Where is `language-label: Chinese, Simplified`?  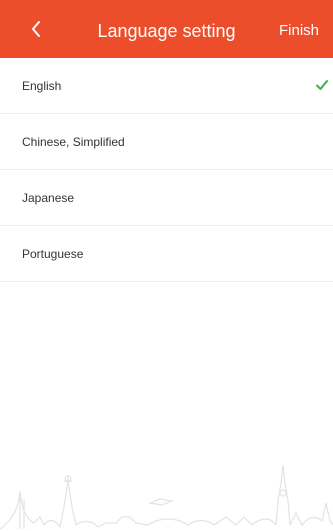 language-label: Chinese, Simplified is located at coordinates (73, 142).